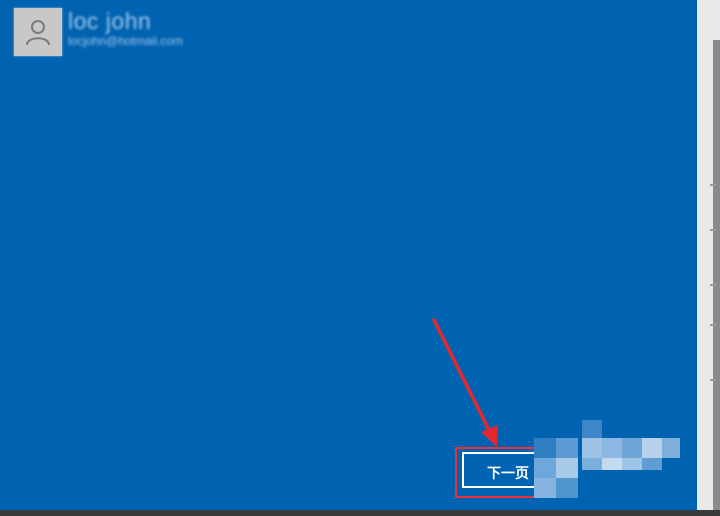 This screenshot has height=516, width=720. What do you see at coordinates (38, 32) in the screenshot?
I see `user-avatar-icon` at bounding box center [38, 32].